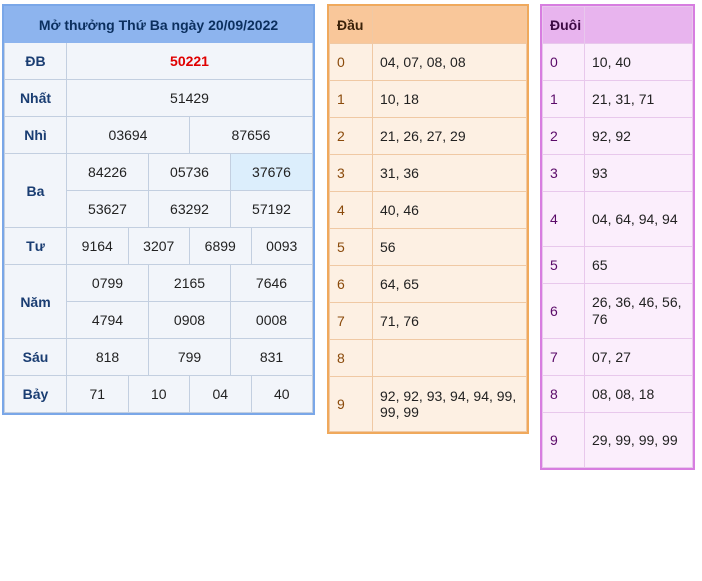  Describe the element at coordinates (271, 209) in the screenshot. I see `prize-ba-value: 57192` at that location.